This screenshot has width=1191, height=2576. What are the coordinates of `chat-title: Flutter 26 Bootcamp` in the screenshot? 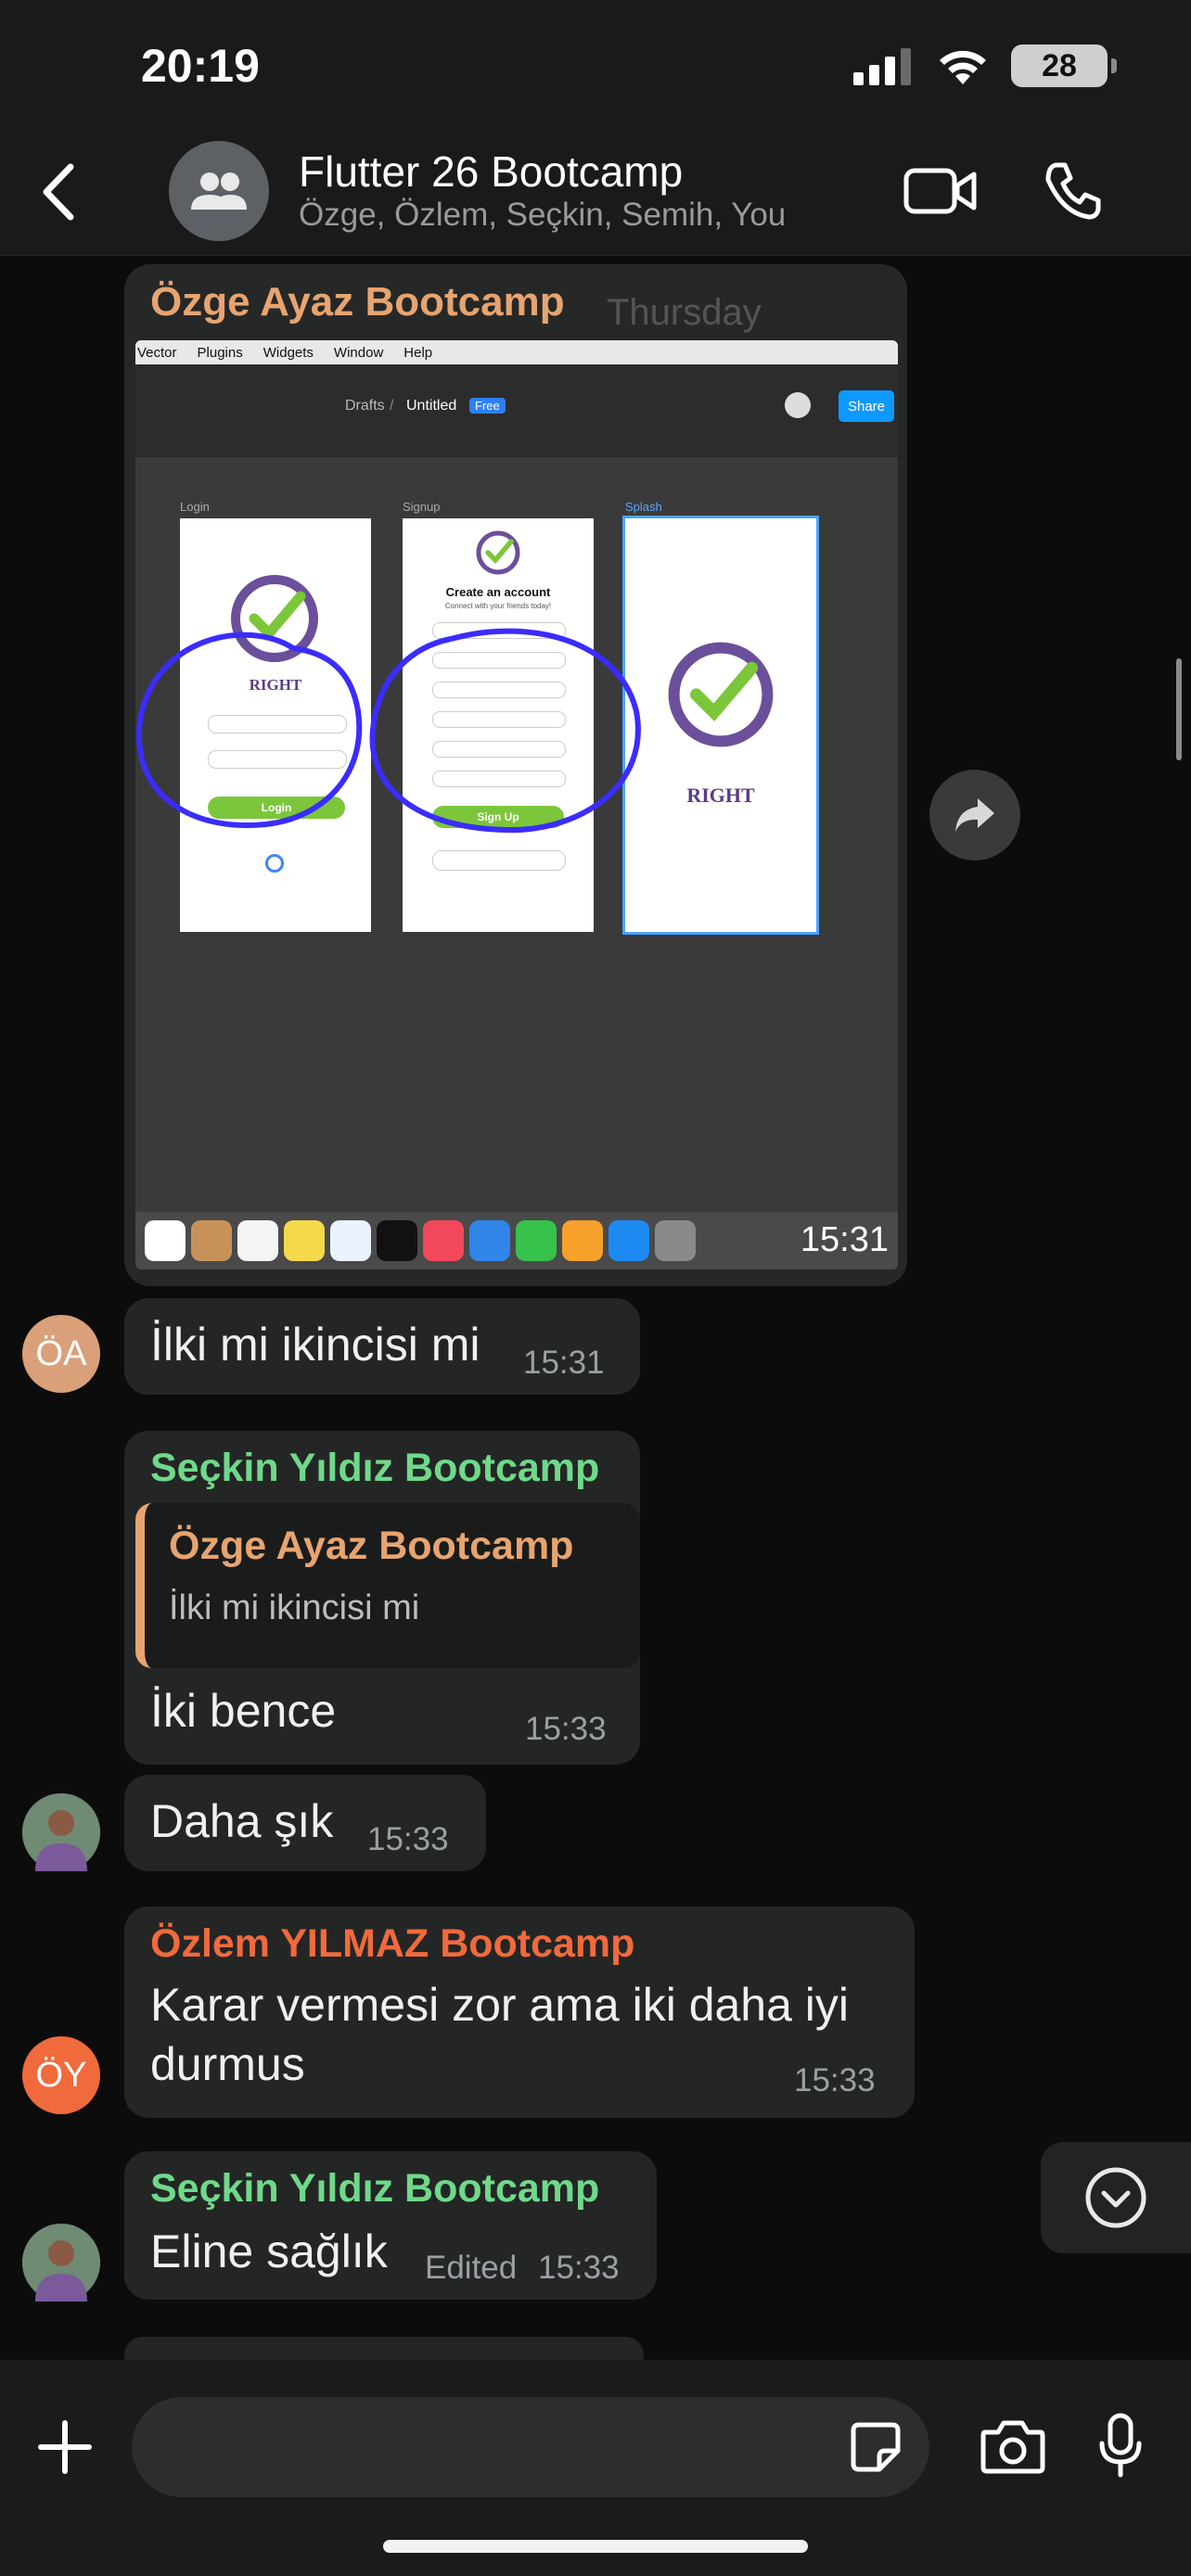 It's located at (491, 172).